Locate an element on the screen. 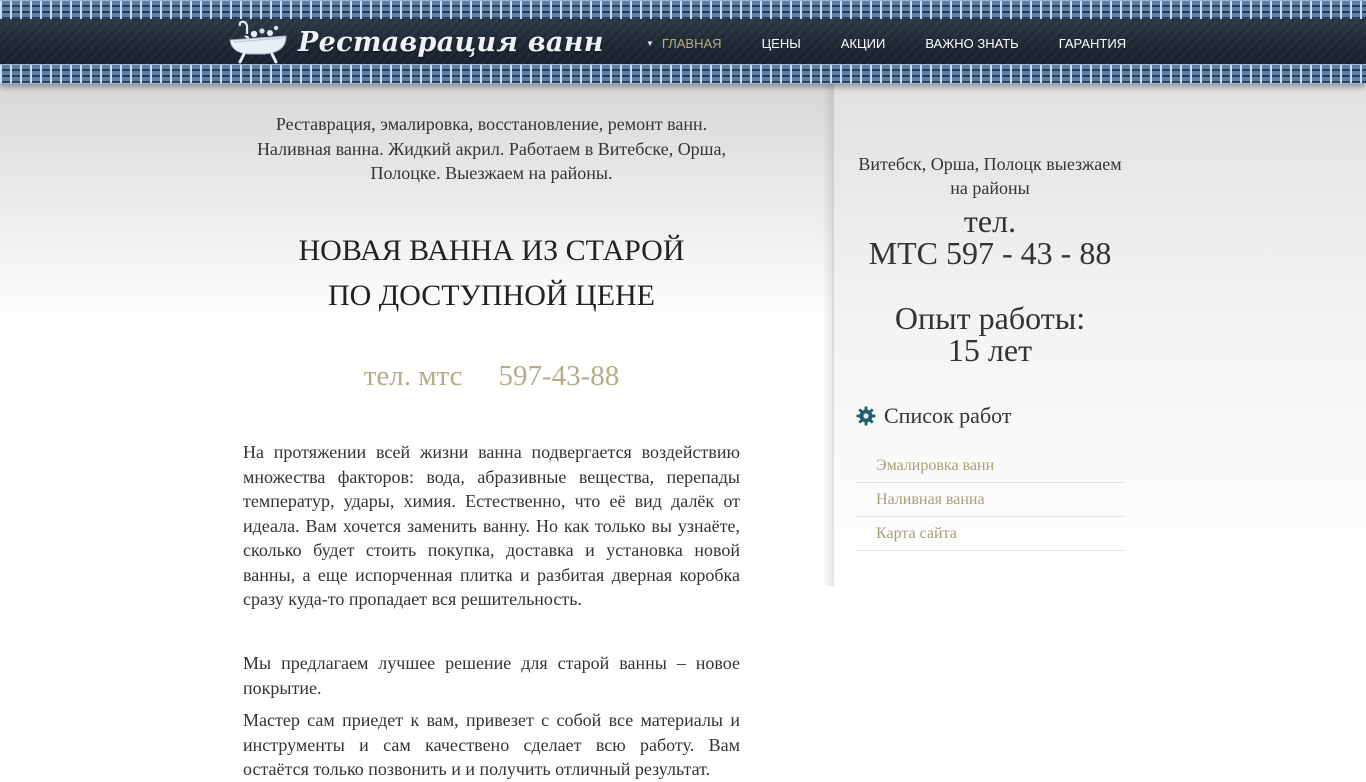  sidebar-experience: Опыт работы: 15 лет is located at coordinates (990, 334).